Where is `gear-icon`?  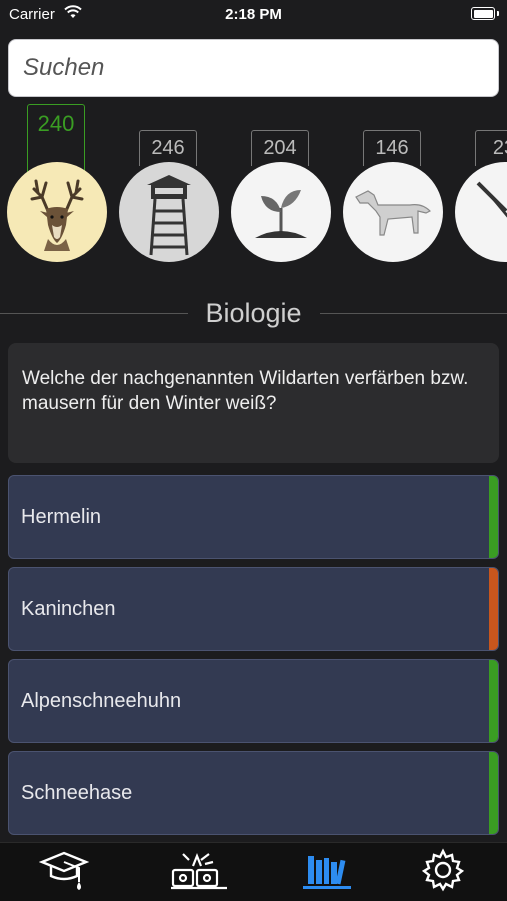 gear-icon is located at coordinates (443, 872).